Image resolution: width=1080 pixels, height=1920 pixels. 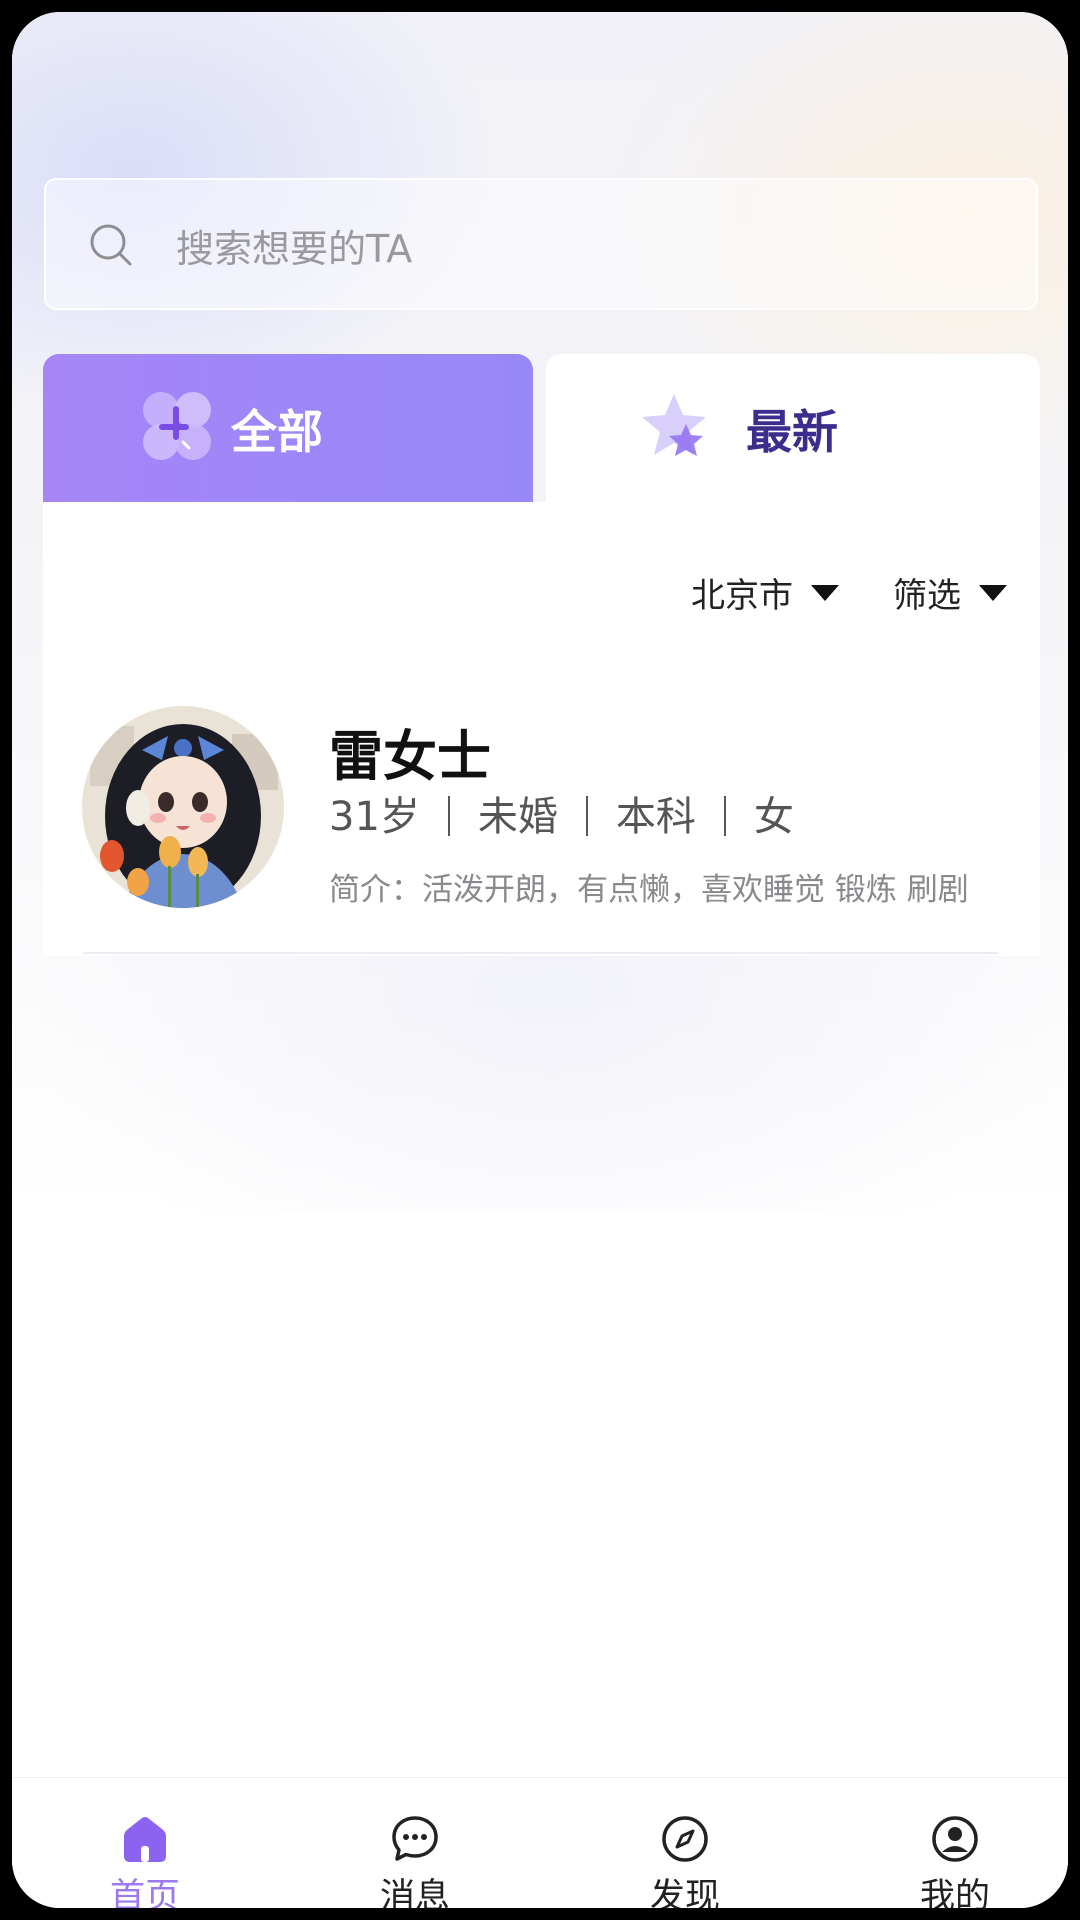 What do you see at coordinates (145, 1865) in the screenshot?
I see `nav-home: 首页` at bounding box center [145, 1865].